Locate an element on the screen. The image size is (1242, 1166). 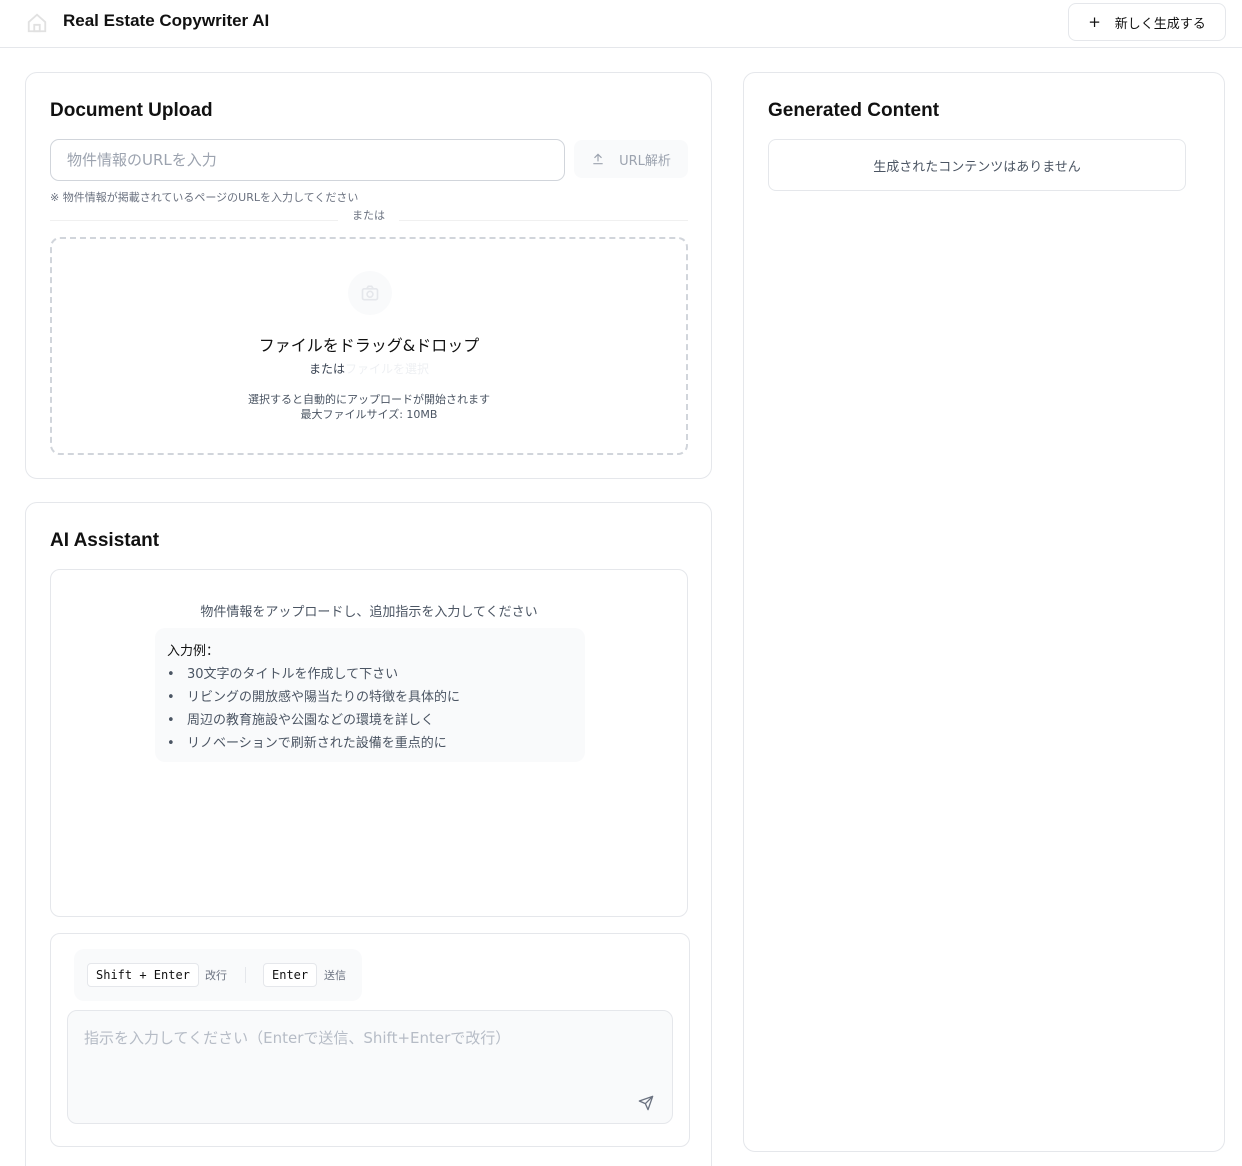
new-generate-button: + 新しく生成する is located at coordinates (1147, 22).